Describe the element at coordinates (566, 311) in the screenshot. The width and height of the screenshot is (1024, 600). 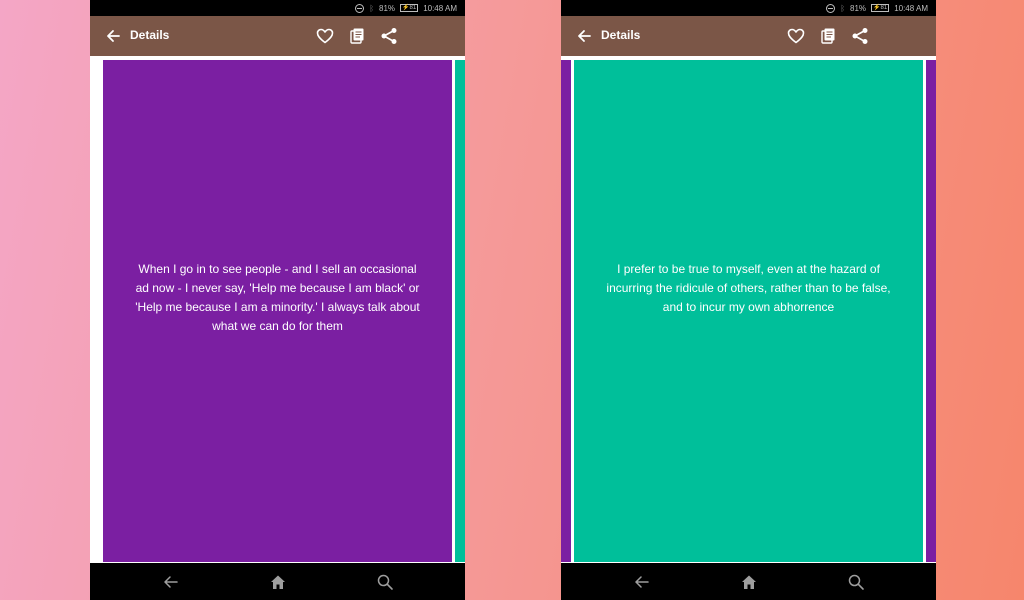
I see `previous-quote-card-peek` at that location.